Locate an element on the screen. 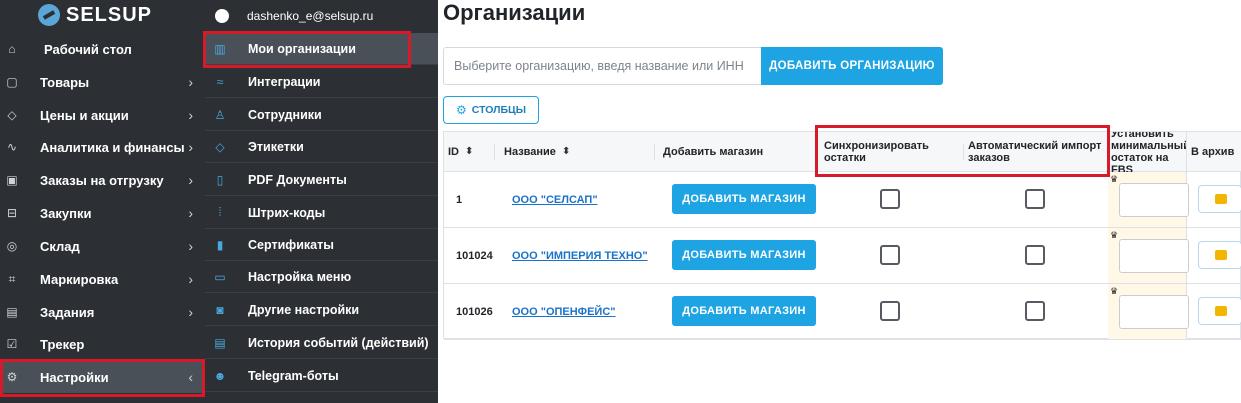 The image size is (1241, 403). submenu-item-pdf-documents: ▯ PDF Документы is located at coordinates (321, 180).